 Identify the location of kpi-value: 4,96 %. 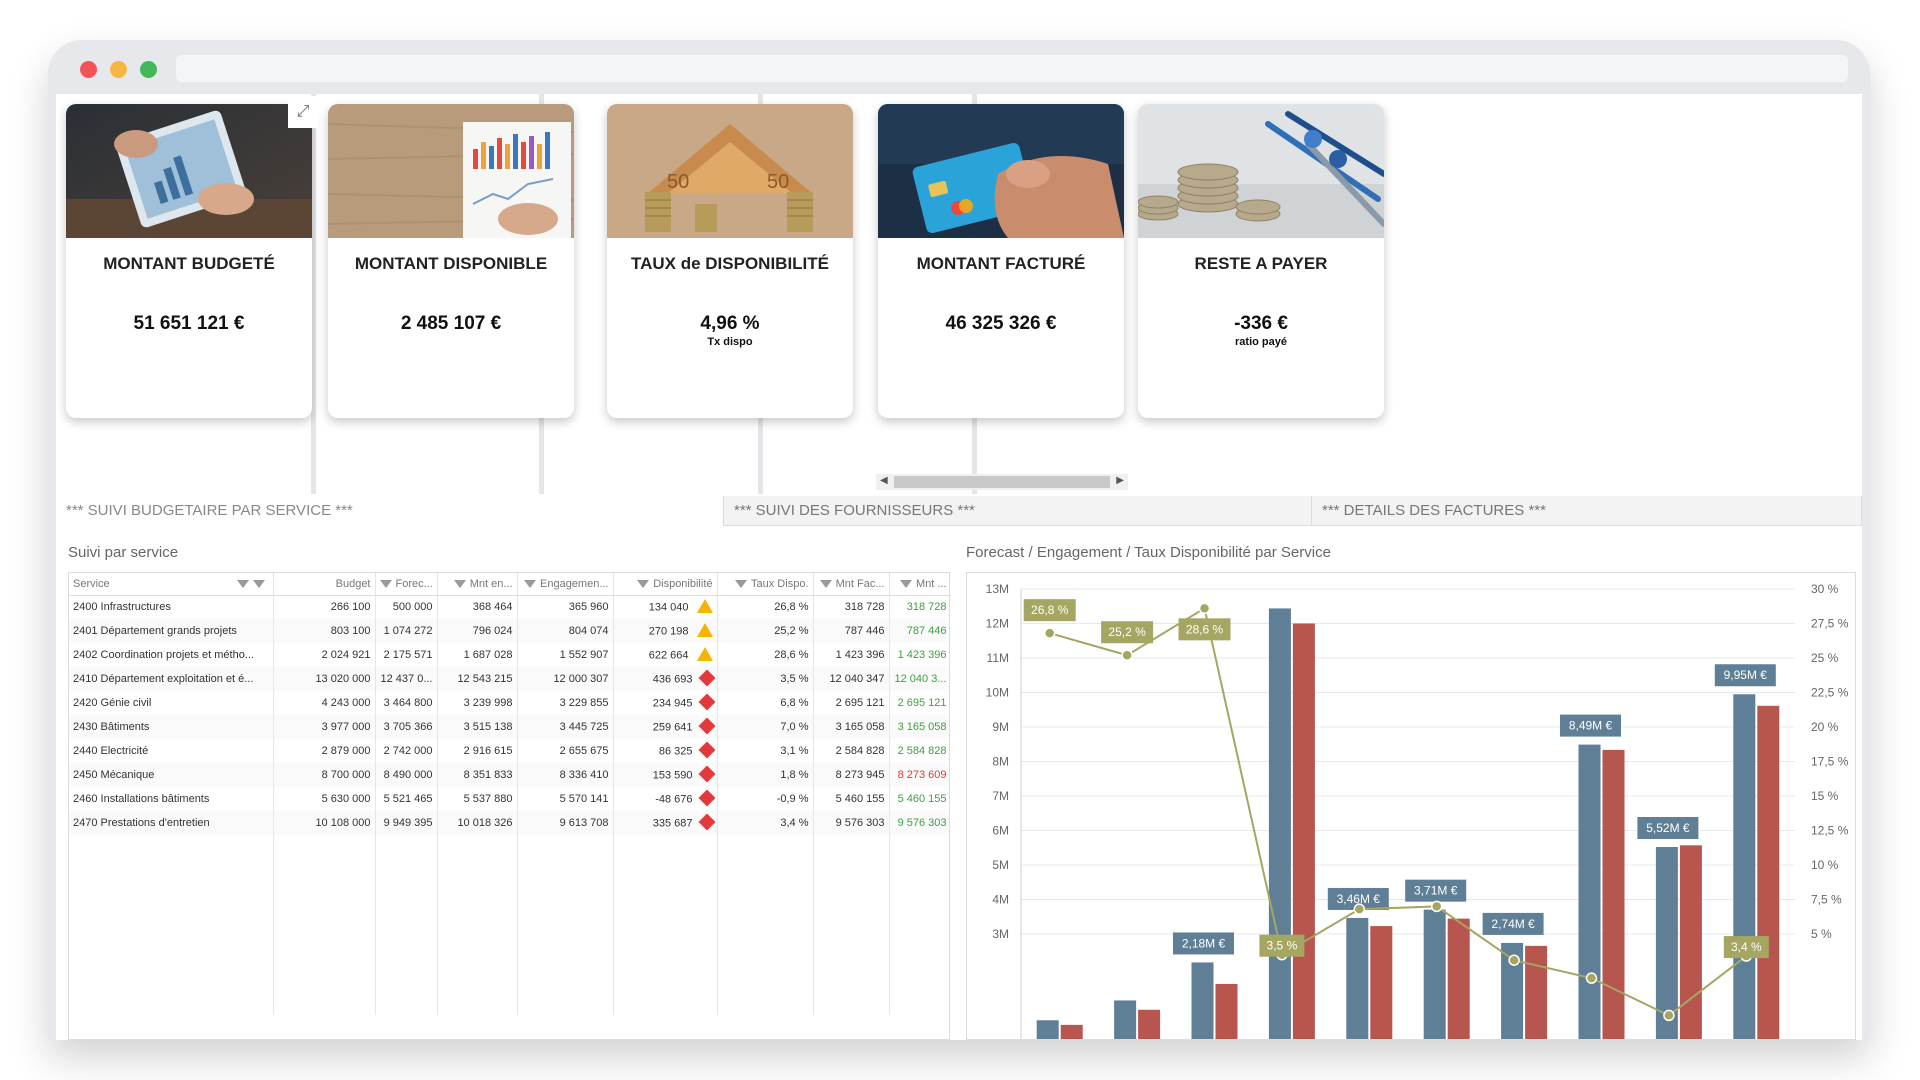
(730, 323).